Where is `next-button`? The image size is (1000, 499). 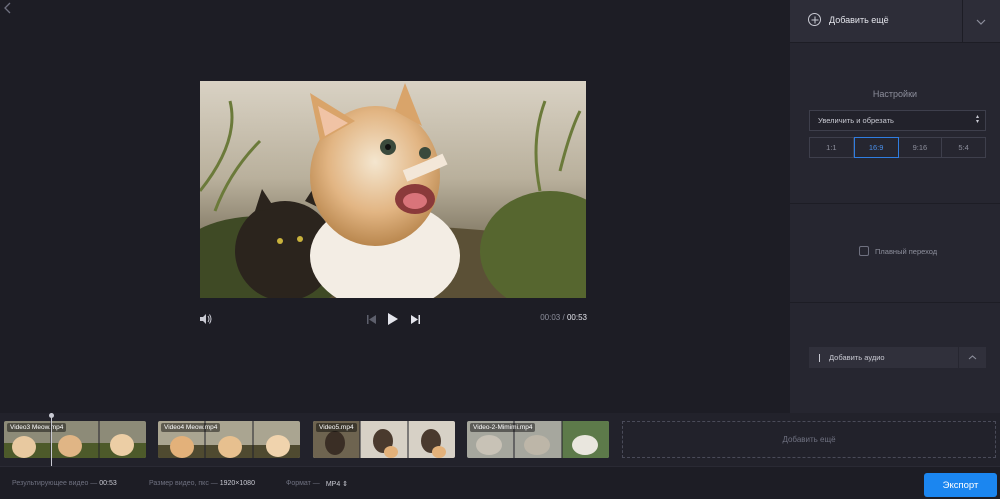
next-button is located at coordinates (415, 319).